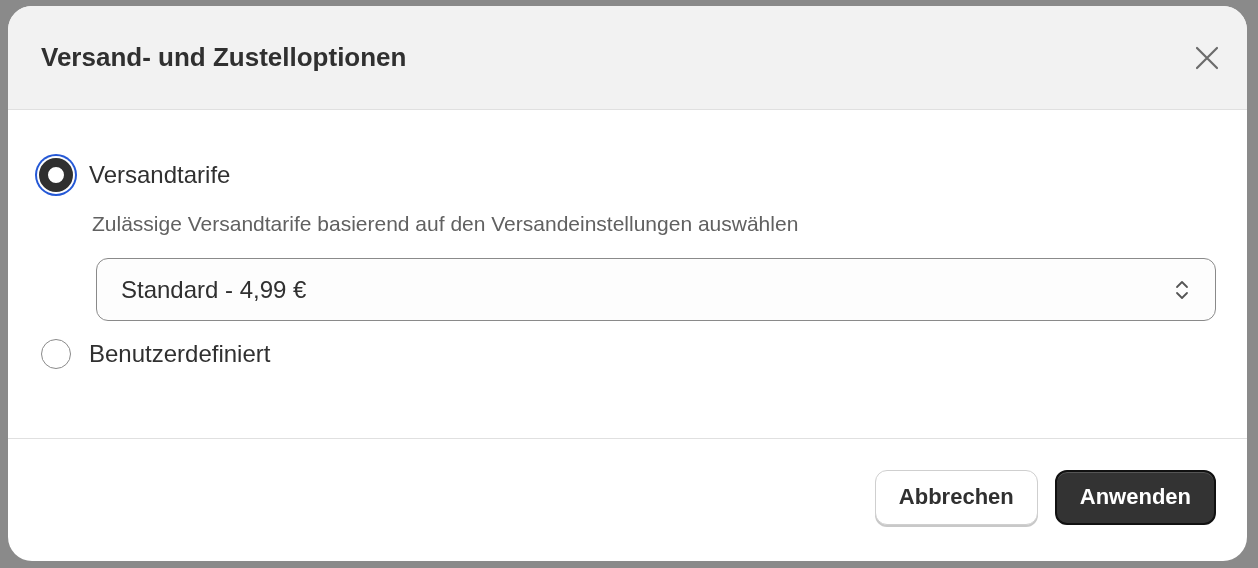  Describe the element at coordinates (1135, 497) in the screenshot. I see `apply-button: Anwenden` at that location.